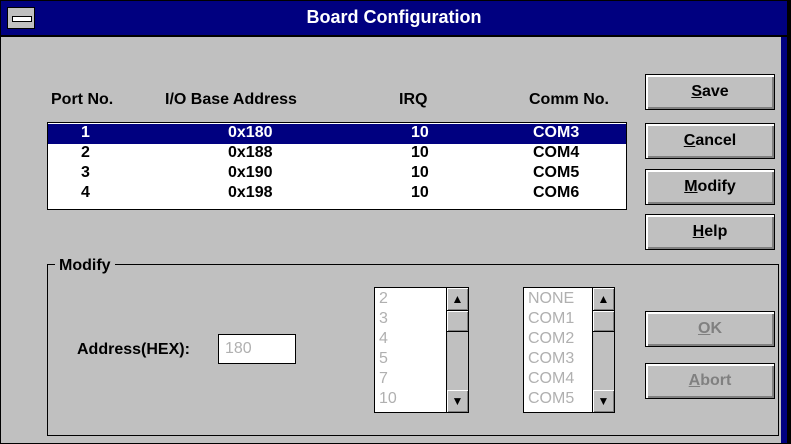  What do you see at coordinates (85, 152) in the screenshot?
I see `port-cell: 2` at bounding box center [85, 152].